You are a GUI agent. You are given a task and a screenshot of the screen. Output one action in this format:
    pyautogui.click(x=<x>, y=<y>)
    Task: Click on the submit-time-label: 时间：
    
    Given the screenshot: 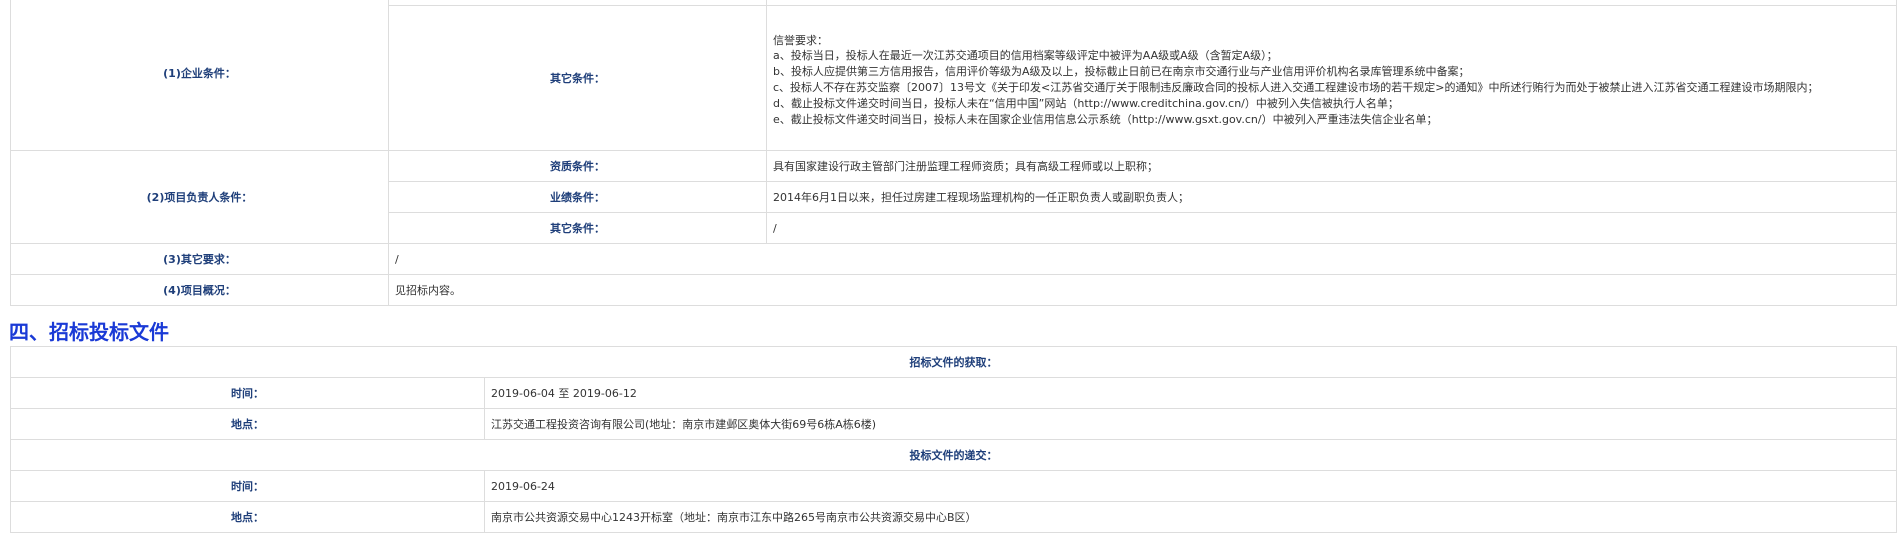 What is the action you would take?
    pyautogui.click(x=247, y=486)
    